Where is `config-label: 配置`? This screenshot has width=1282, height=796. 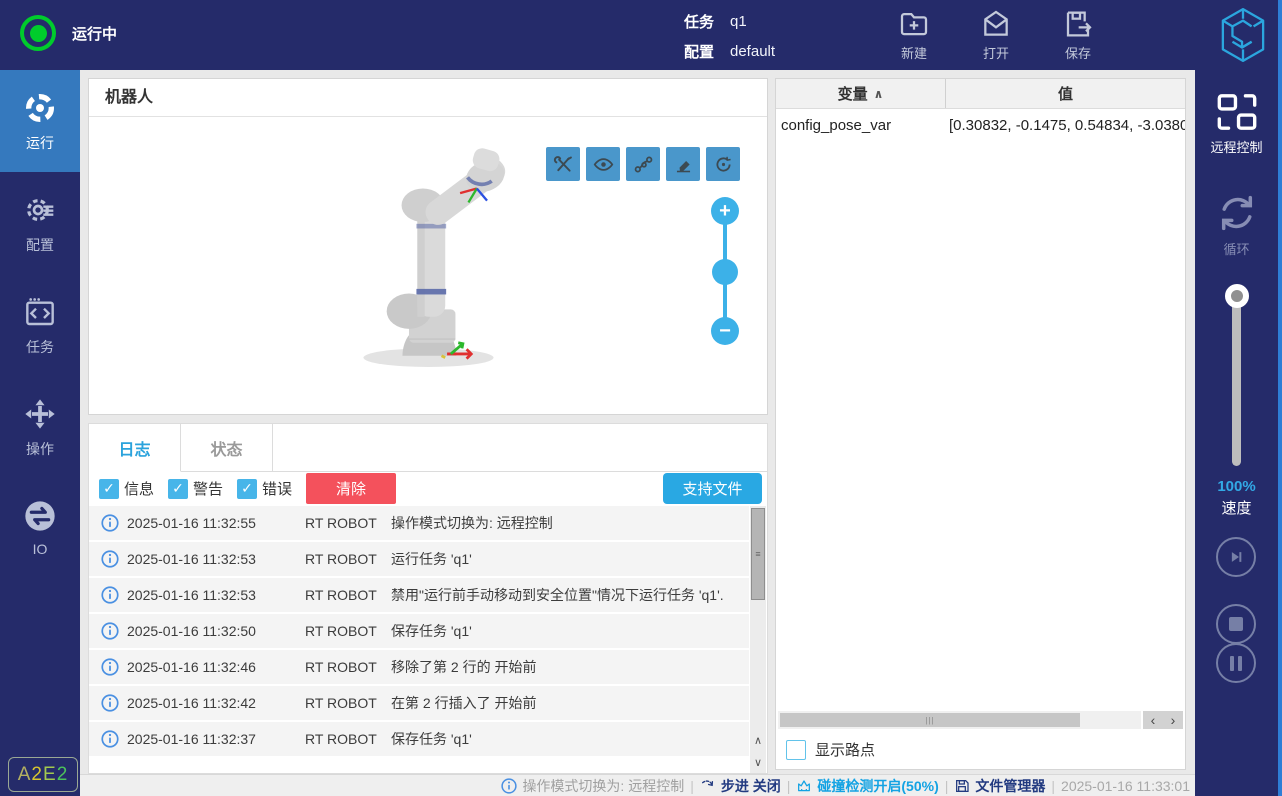
config-label: 配置 is located at coordinates (699, 52).